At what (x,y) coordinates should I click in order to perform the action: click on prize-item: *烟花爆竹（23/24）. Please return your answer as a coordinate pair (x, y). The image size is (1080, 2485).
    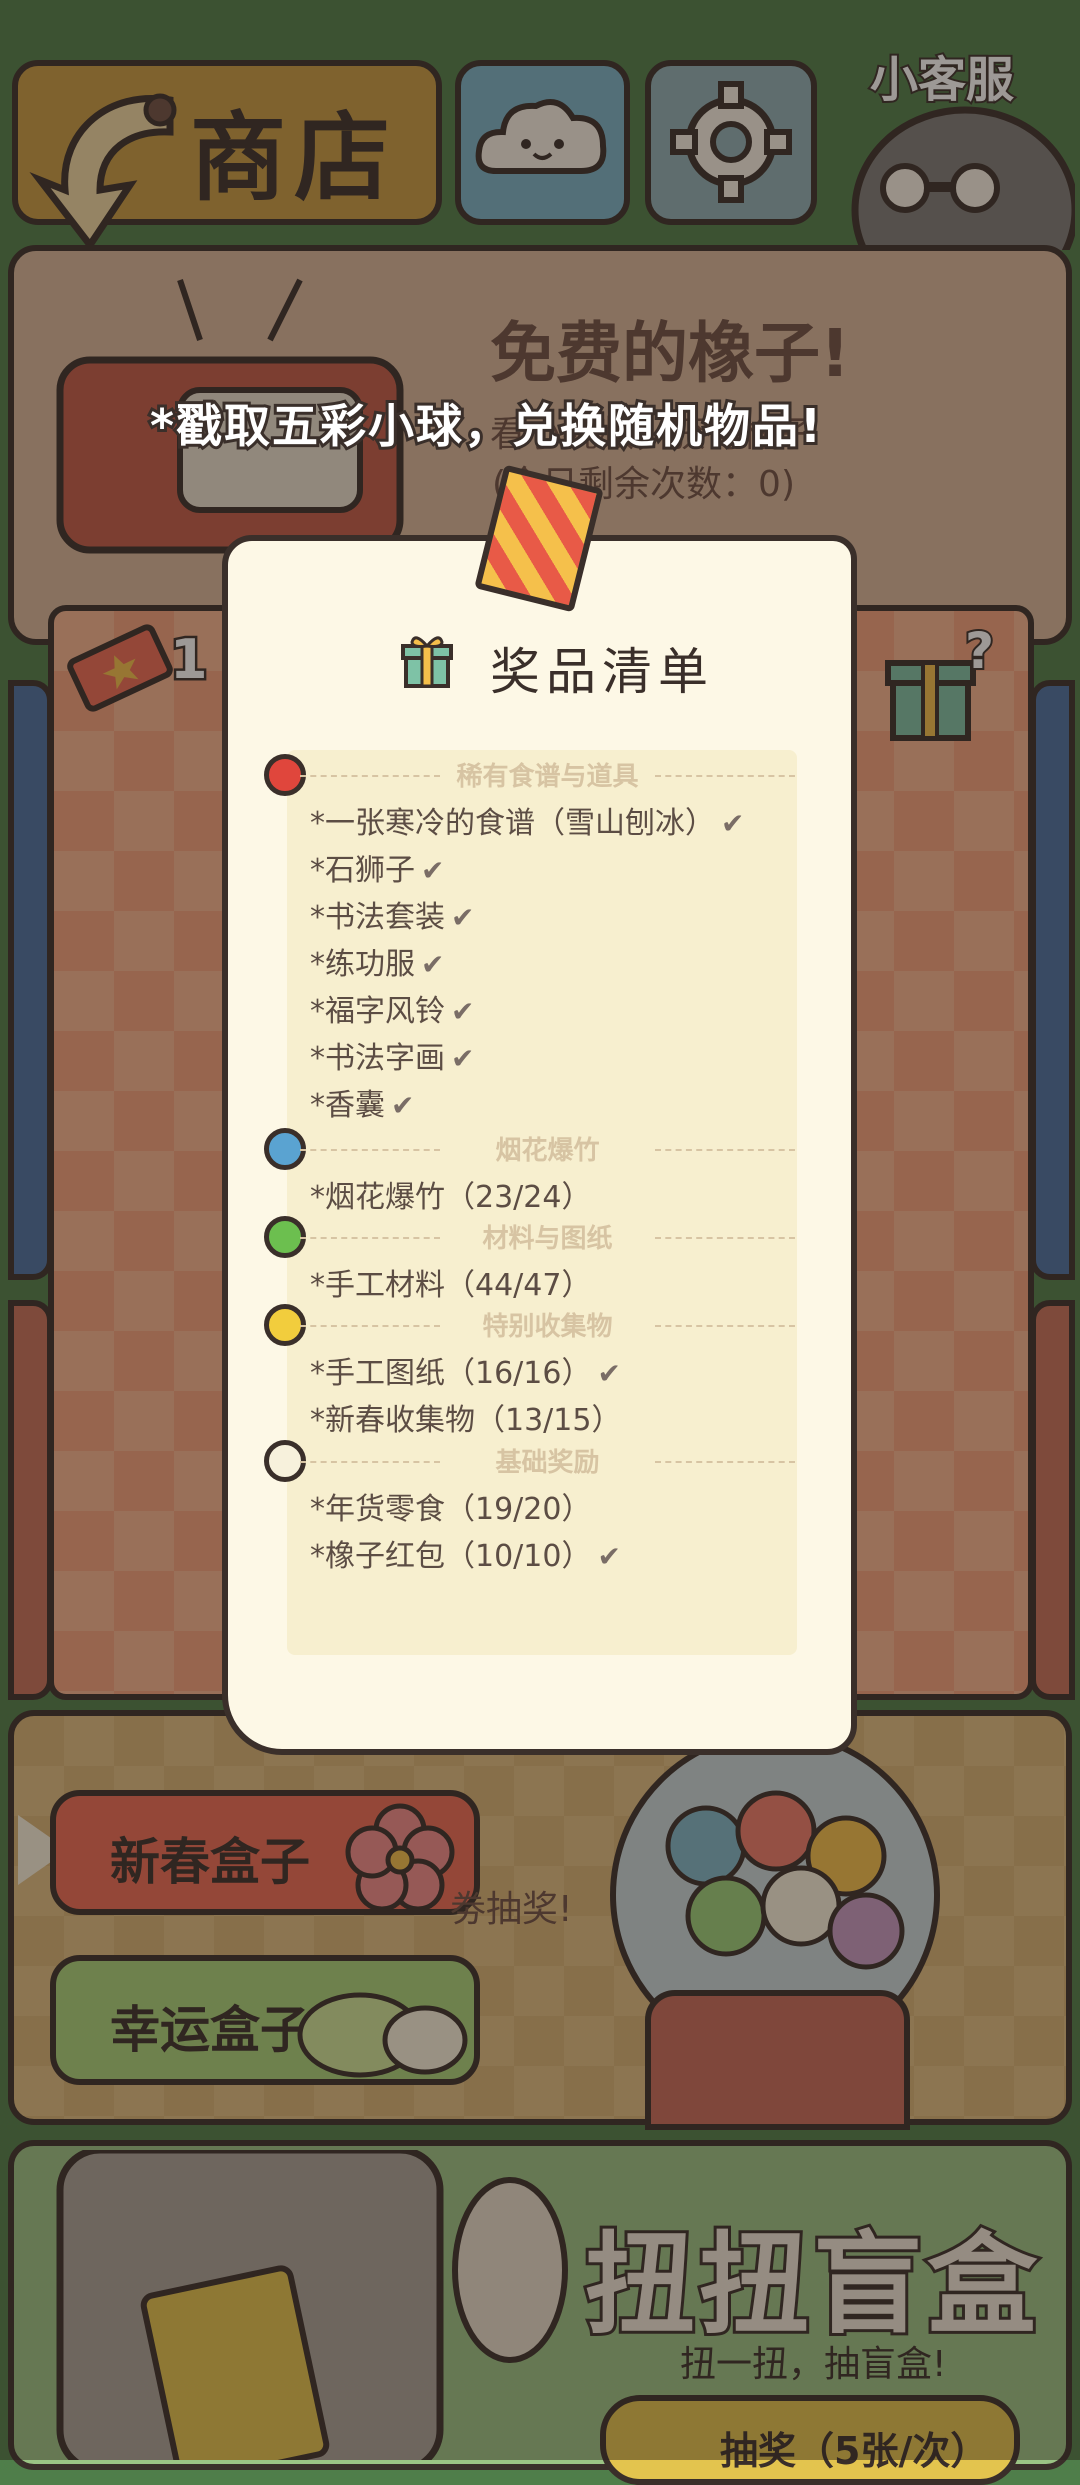
    Looking at the image, I should click on (450, 1194).